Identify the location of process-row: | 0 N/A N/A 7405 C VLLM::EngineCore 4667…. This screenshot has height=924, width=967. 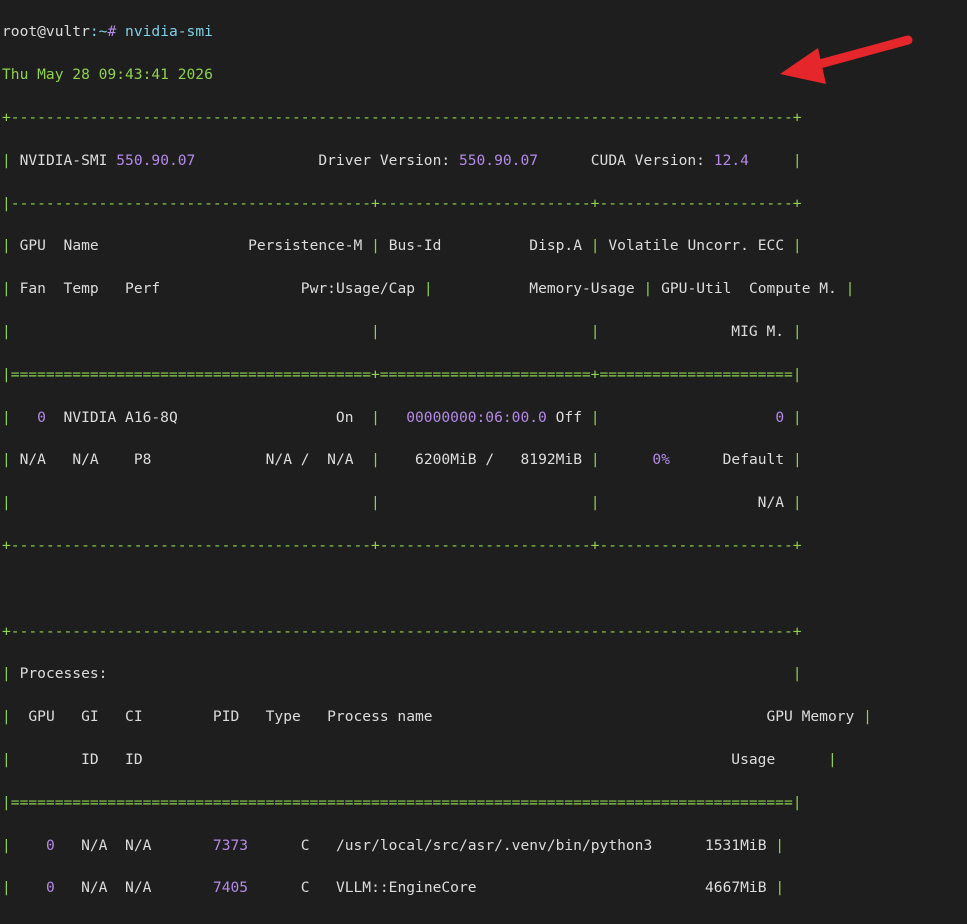
(393, 888).